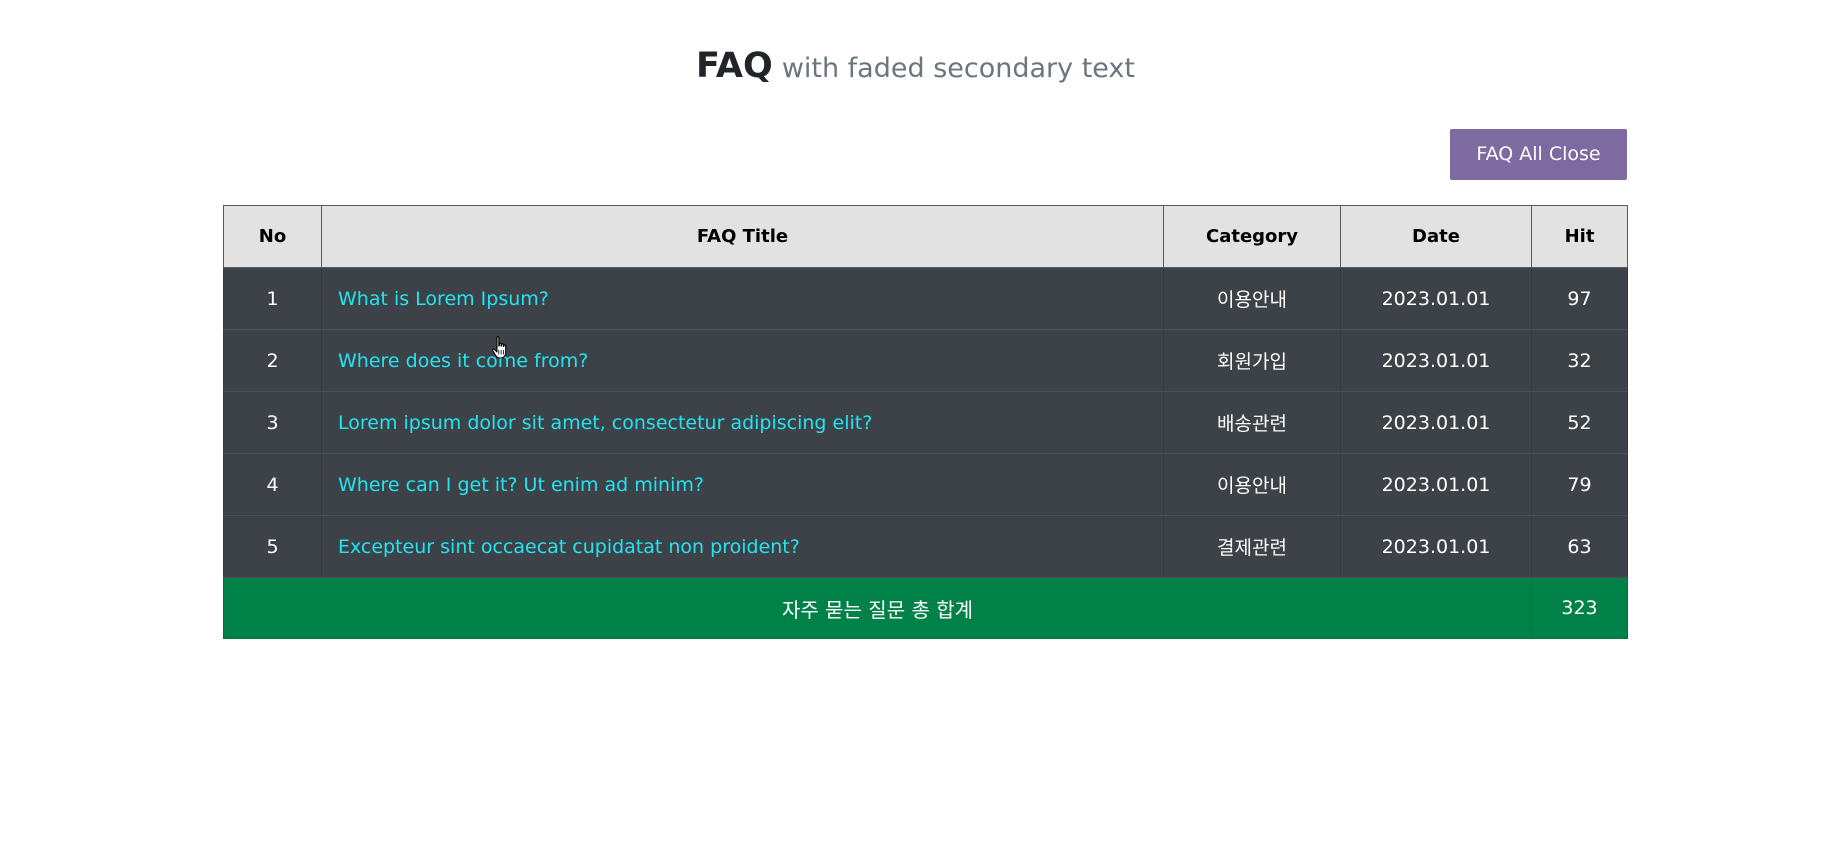 The height and width of the screenshot is (864, 1831). I want to click on column-header-title: FAQ Title, so click(742, 236).